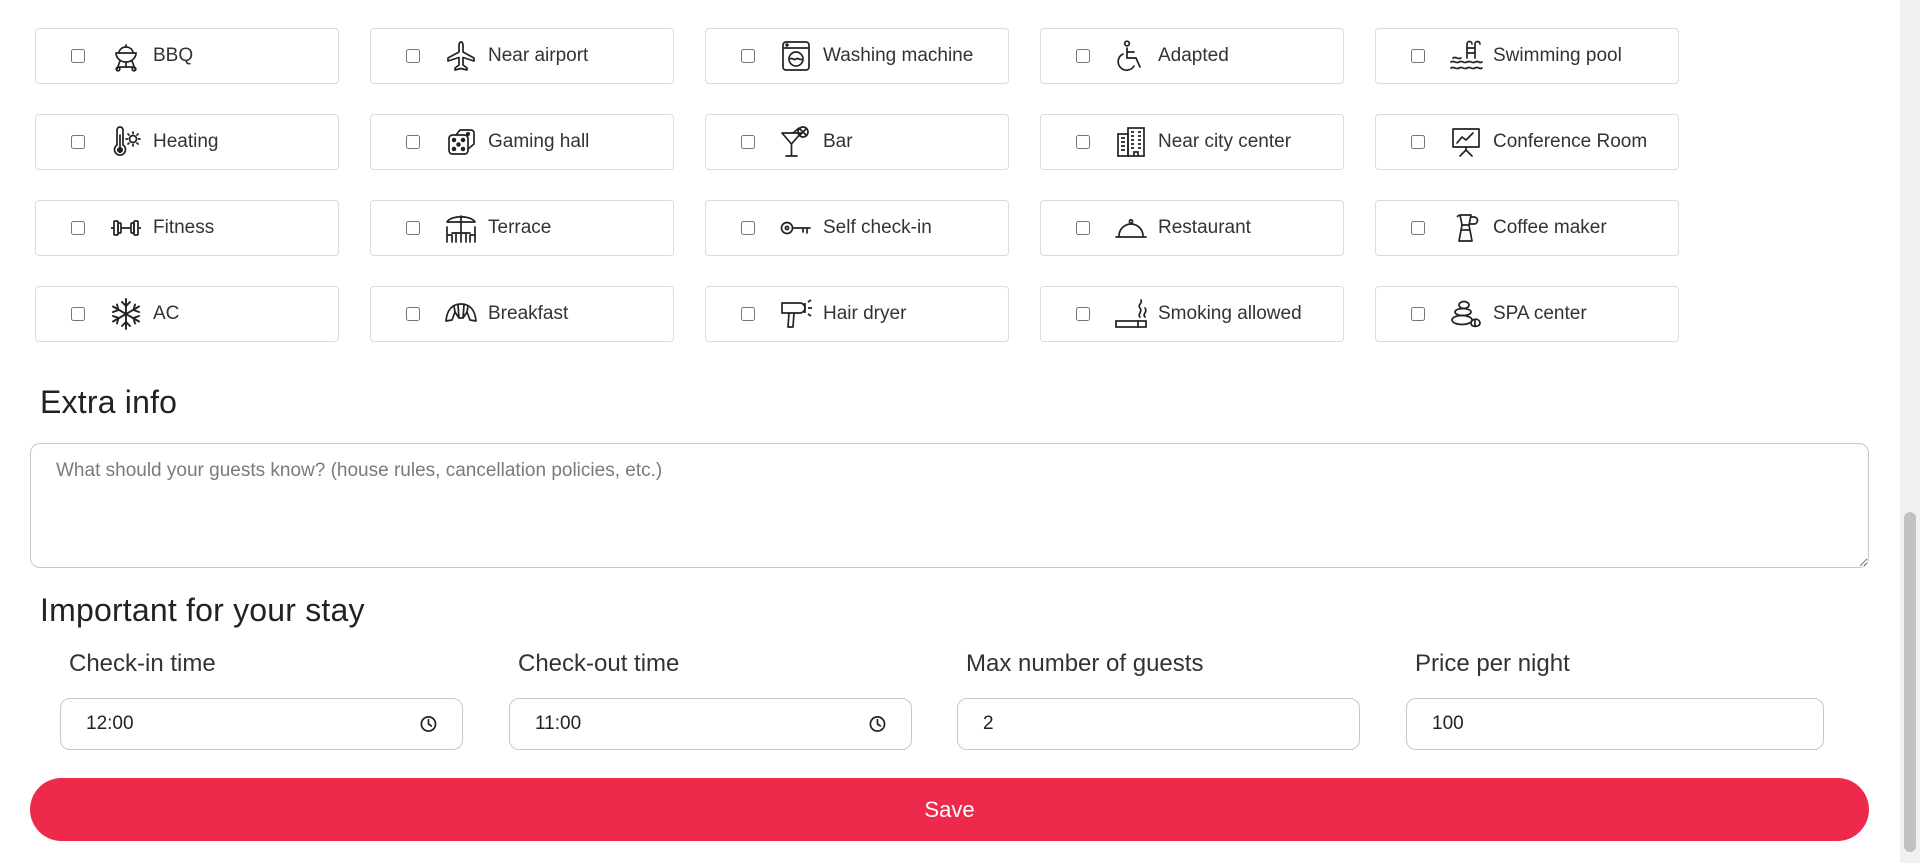 The image size is (1920, 863). I want to click on amenity-option: Terrace, so click(522, 228).